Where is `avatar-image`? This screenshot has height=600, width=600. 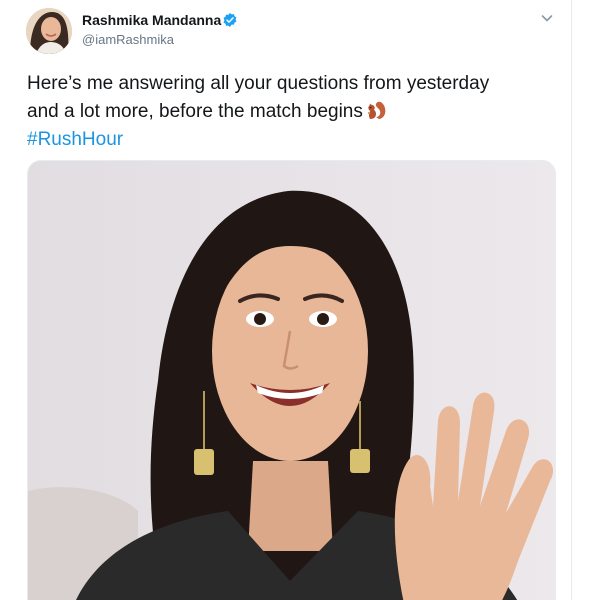
avatar-image is located at coordinates (49, 31).